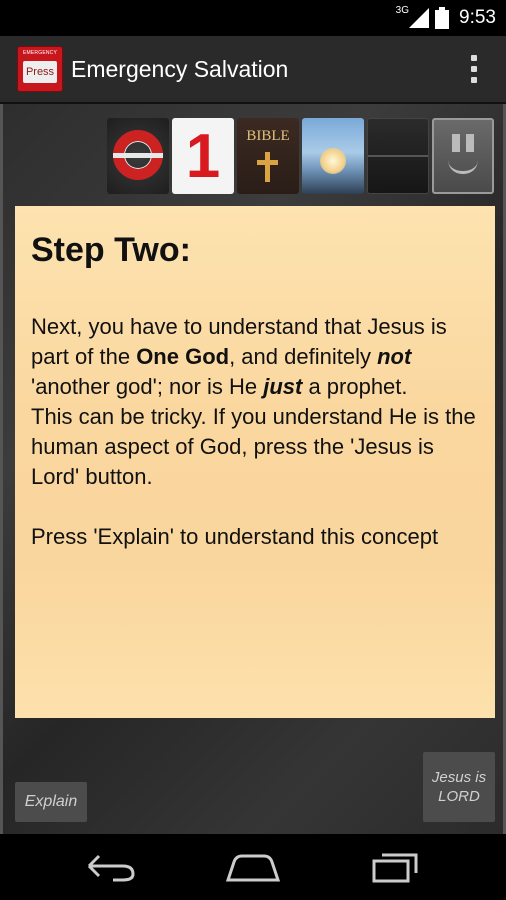 The width and height of the screenshot is (506, 900). I want to click on overflow-menu-icon, so click(474, 69).